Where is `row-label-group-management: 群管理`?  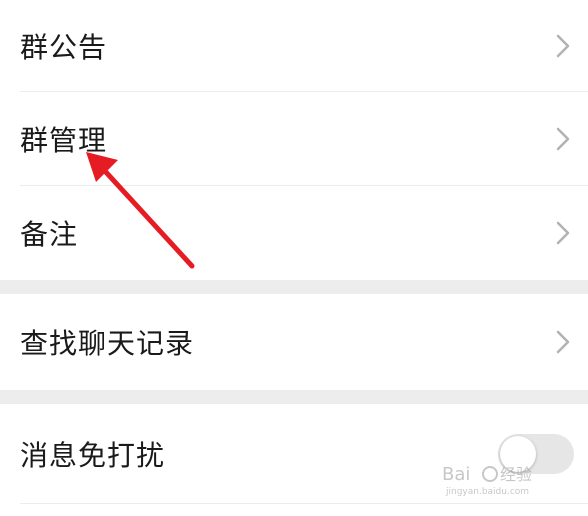 row-label-group-management: 群管理 is located at coordinates (64, 140).